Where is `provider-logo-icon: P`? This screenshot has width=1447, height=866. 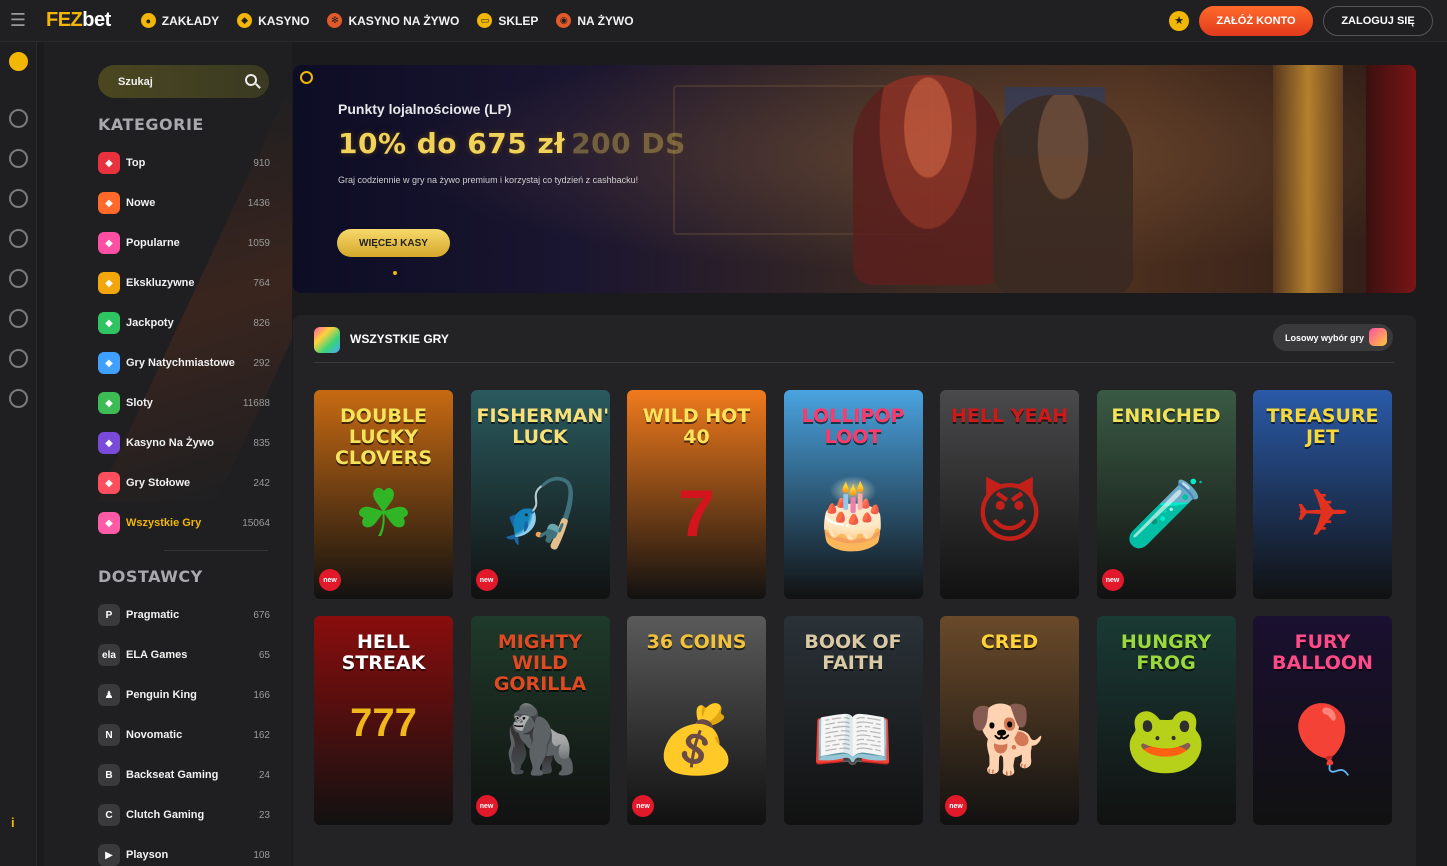 provider-logo-icon: P is located at coordinates (109, 615).